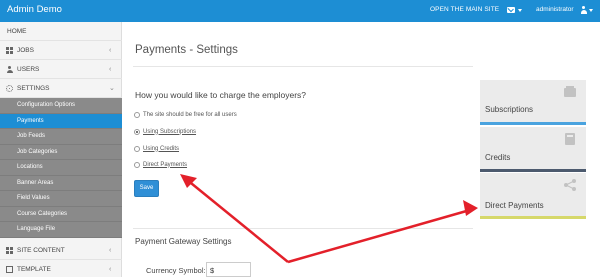 This screenshot has width=600, height=277. What do you see at coordinates (470, 208) in the screenshot?
I see `arrowhead` at bounding box center [470, 208].